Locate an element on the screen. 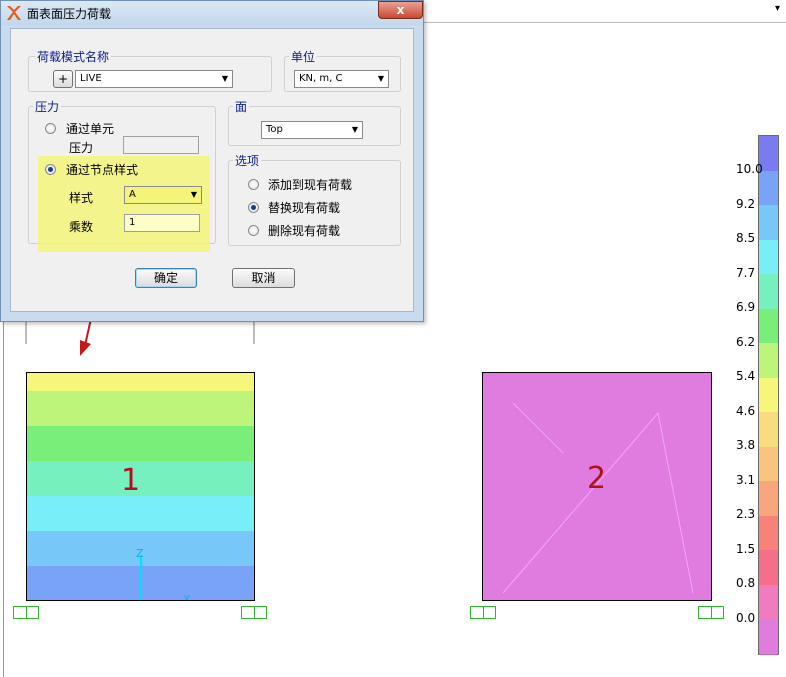 The height and width of the screenshot is (677, 786). element-pressure-label: 压力 is located at coordinates (81, 148).